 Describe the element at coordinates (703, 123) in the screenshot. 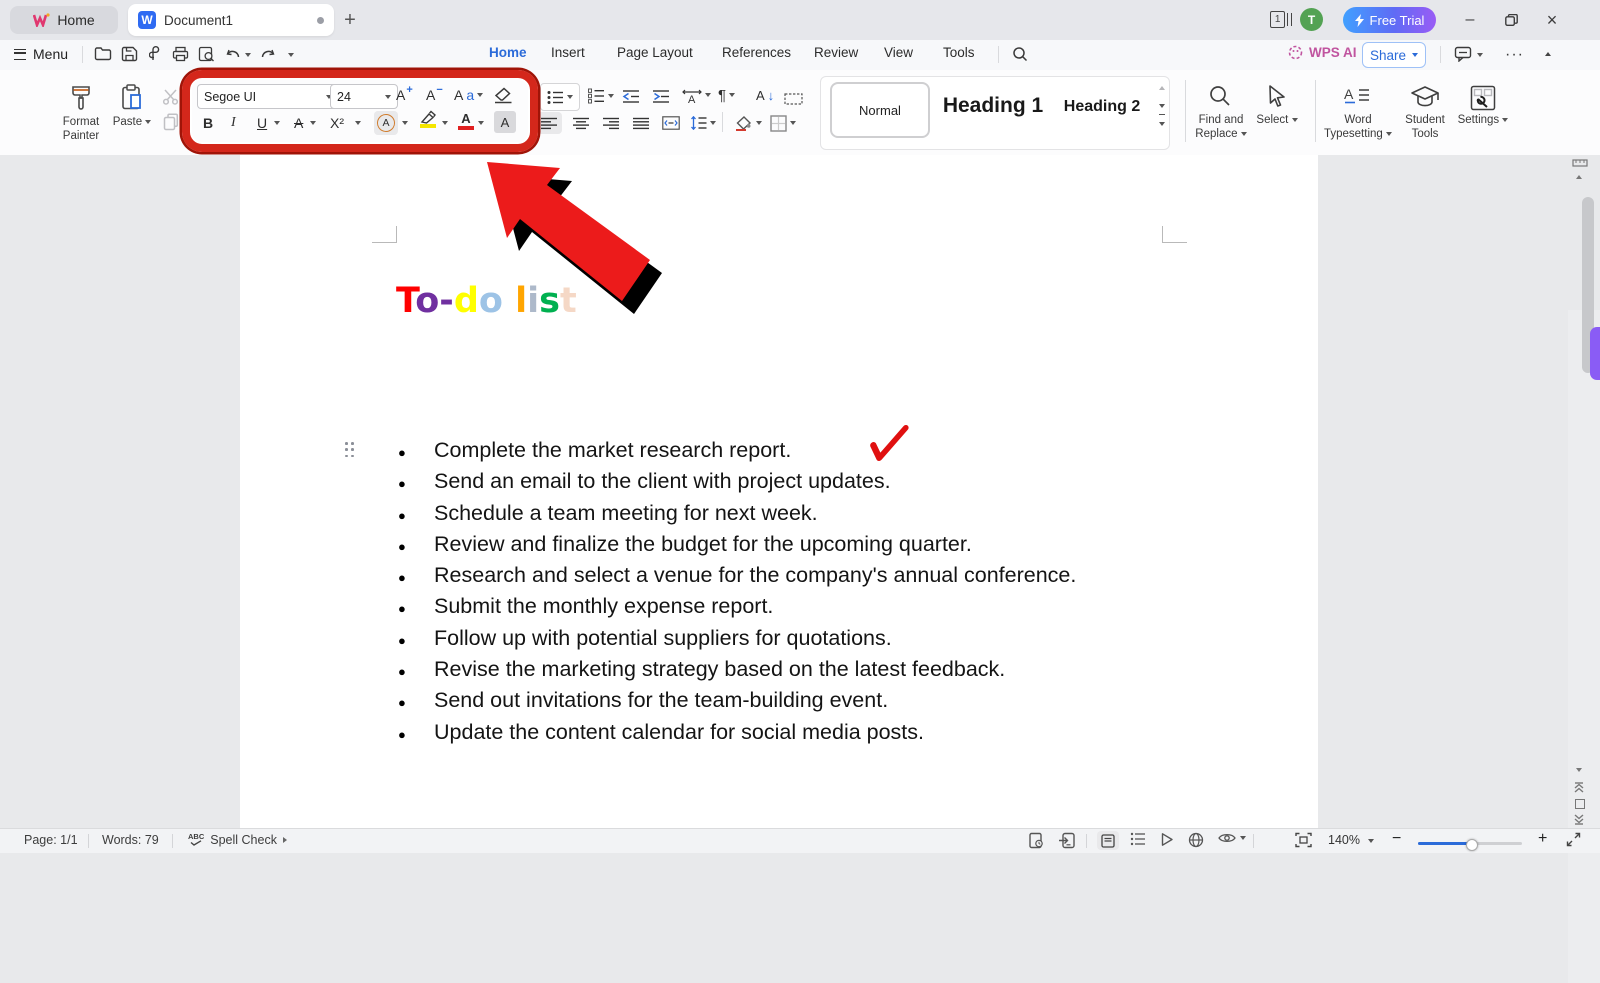

I see `line-spacing-button` at that location.